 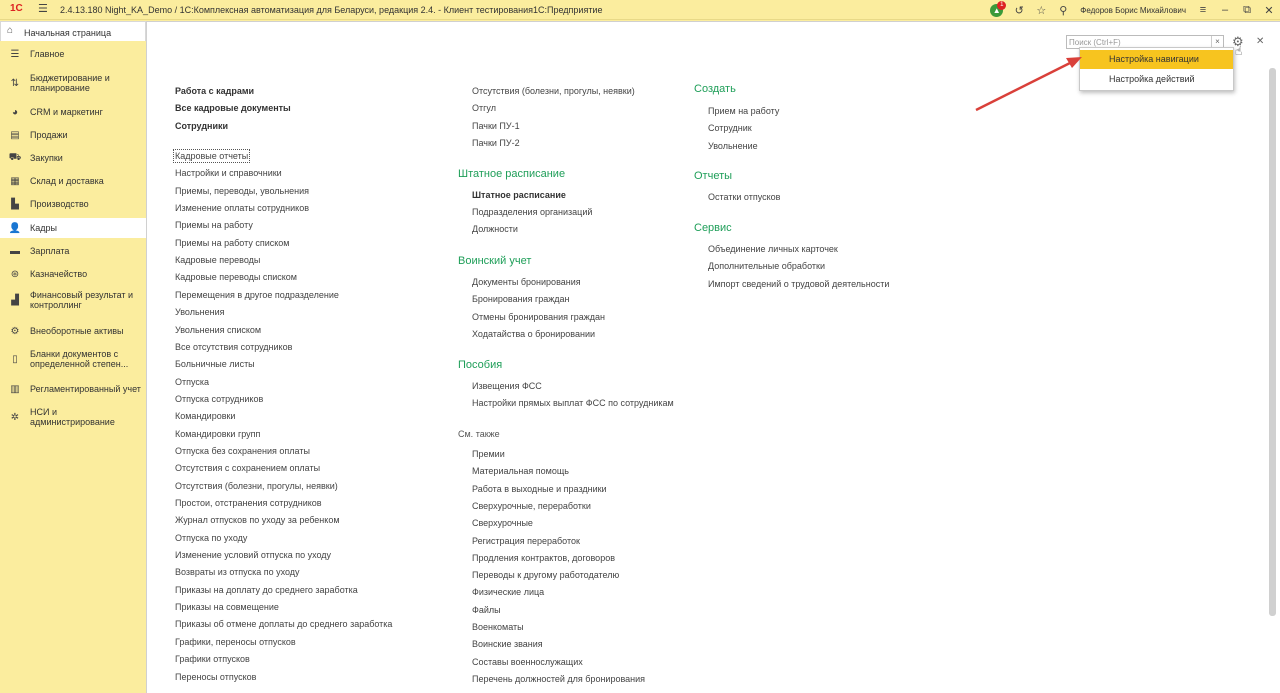 I want to click on nav-link: Пачки ПУ-2, so click(x=496, y=143).